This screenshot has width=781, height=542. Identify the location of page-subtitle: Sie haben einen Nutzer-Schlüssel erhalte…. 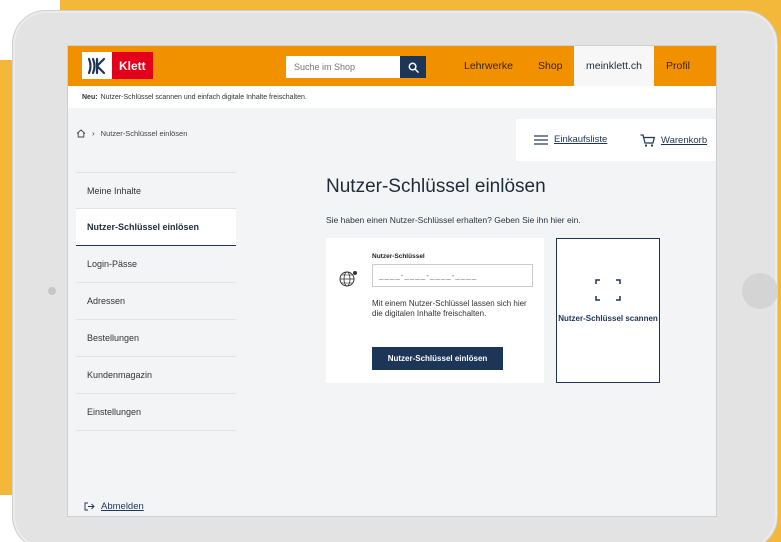
(453, 220).